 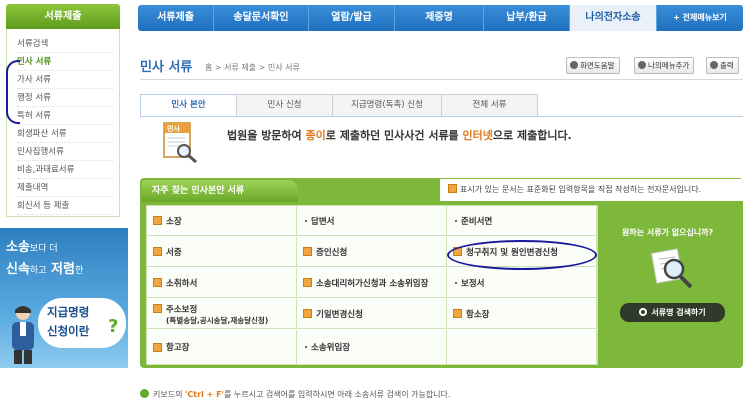 I want to click on intro-icon-label: 민사, so click(x=173, y=128).